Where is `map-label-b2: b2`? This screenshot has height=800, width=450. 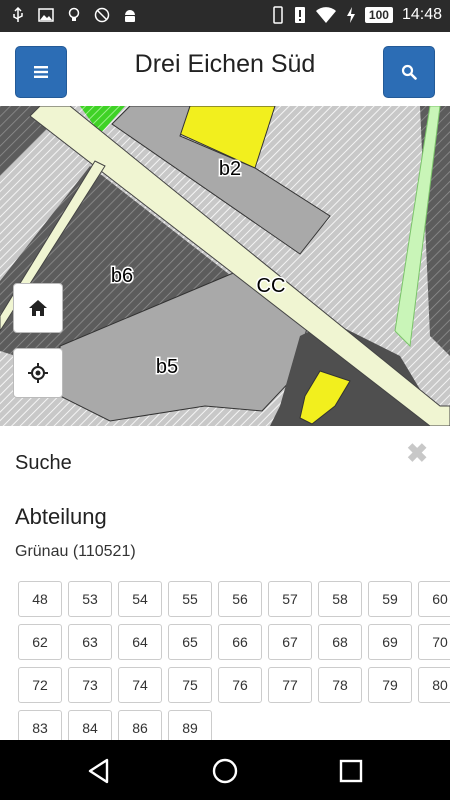 map-label-b2: b2 is located at coordinates (230, 169).